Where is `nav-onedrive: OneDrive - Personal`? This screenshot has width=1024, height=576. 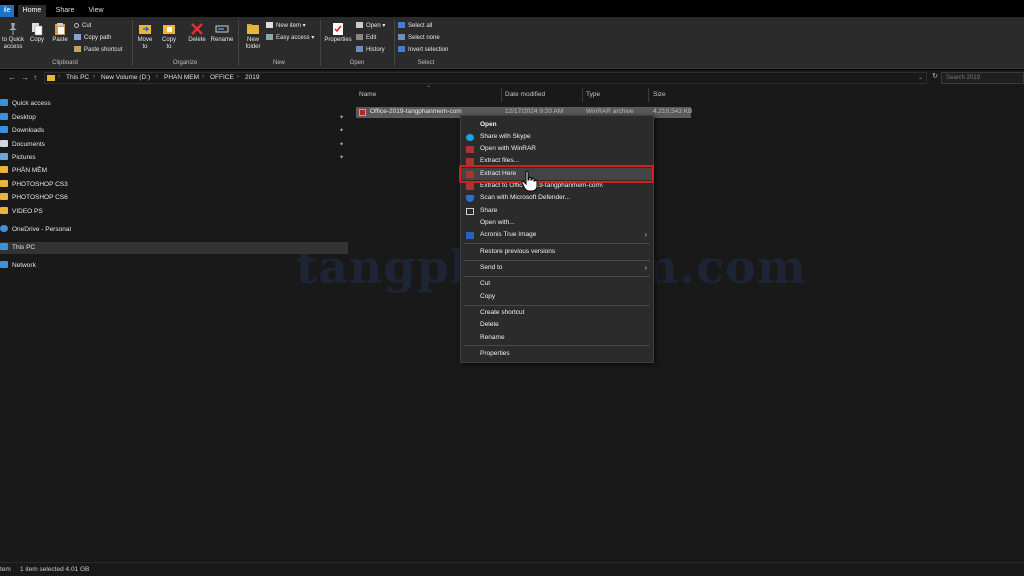 nav-onedrive: OneDrive - Personal is located at coordinates (35, 230).